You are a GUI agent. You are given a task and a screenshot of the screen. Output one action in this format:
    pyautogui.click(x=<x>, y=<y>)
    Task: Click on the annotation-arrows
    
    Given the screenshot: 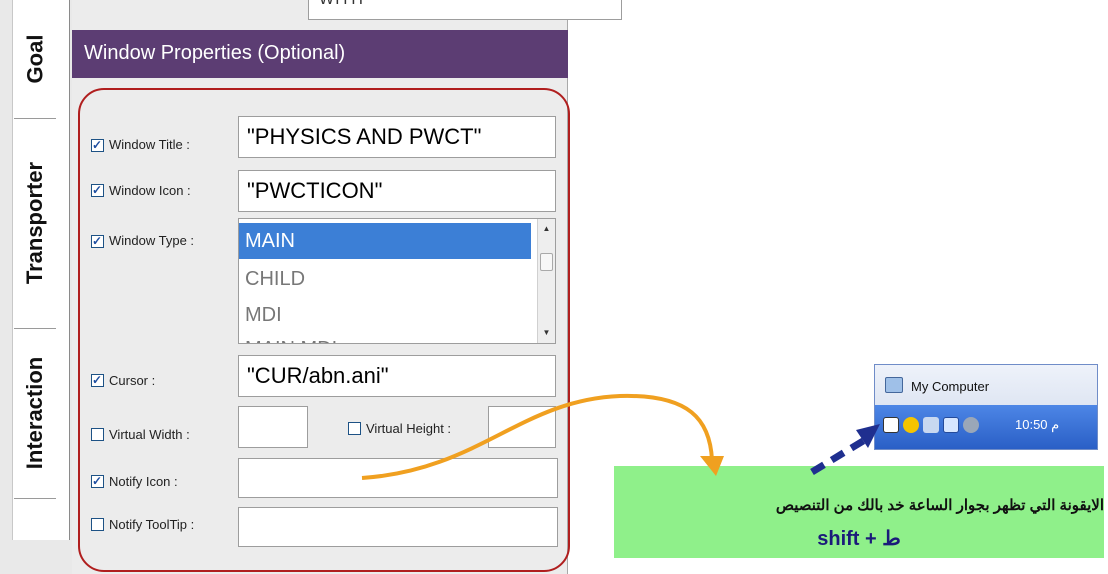 What is the action you would take?
    pyautogui.click(x=620, y=436)
    